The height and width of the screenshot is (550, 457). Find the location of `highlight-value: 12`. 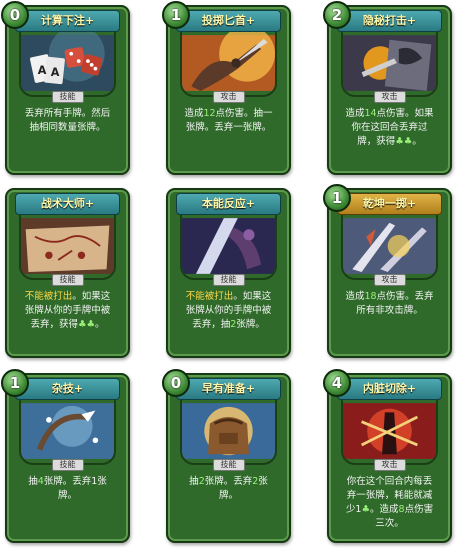

highlight-value: 12 is located at coordinates (209, 113).